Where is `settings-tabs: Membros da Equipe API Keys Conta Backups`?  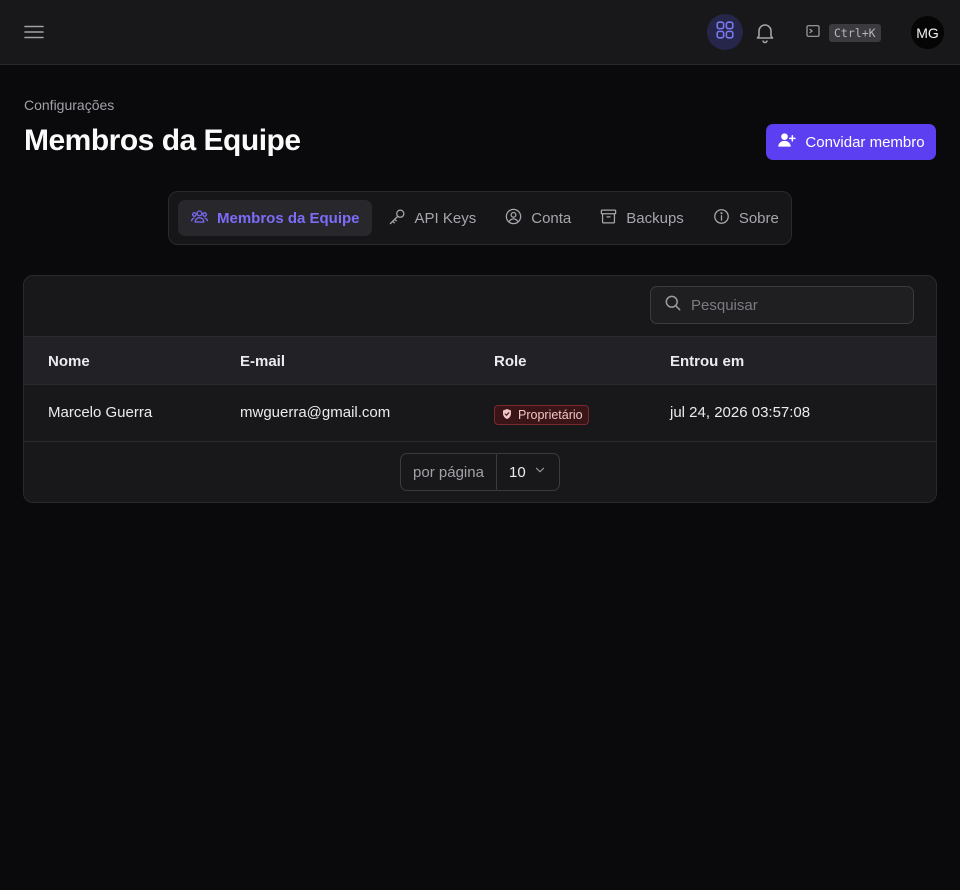
settings-tabs: Membros da Equipe API Keys Conta Backups is located at coordinates (480, 218).